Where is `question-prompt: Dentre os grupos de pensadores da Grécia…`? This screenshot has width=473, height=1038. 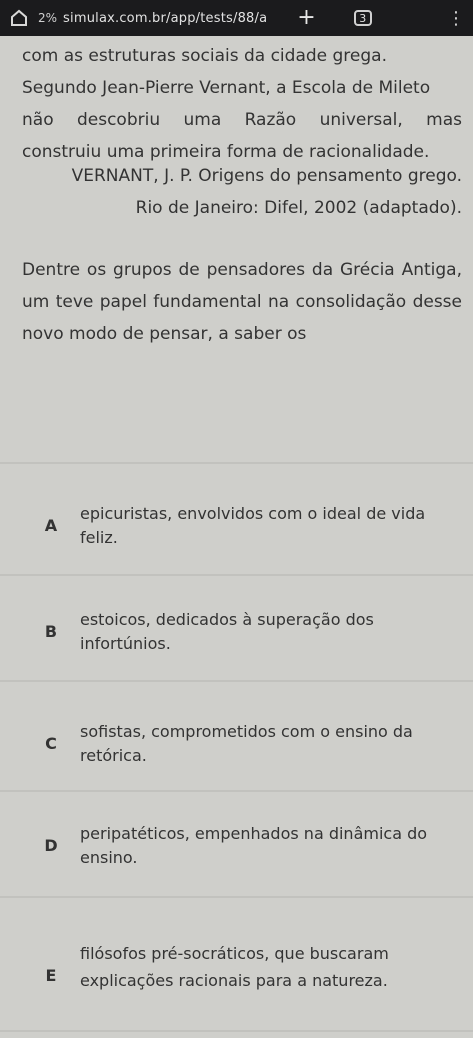 question-prompt: Dentre os grupos de pensadores da Grécia… is located at coordinates (242, 302).